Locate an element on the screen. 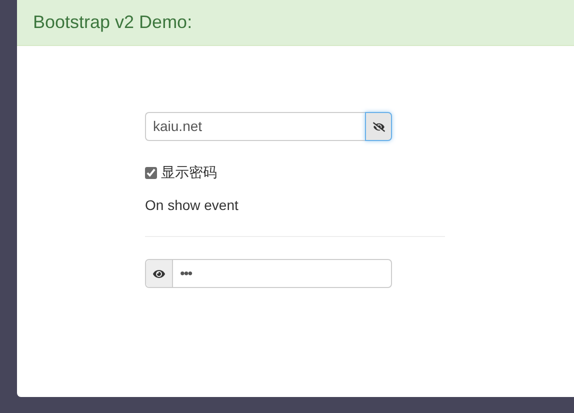  eye-slash-icon is located at coordinates (378, 126).